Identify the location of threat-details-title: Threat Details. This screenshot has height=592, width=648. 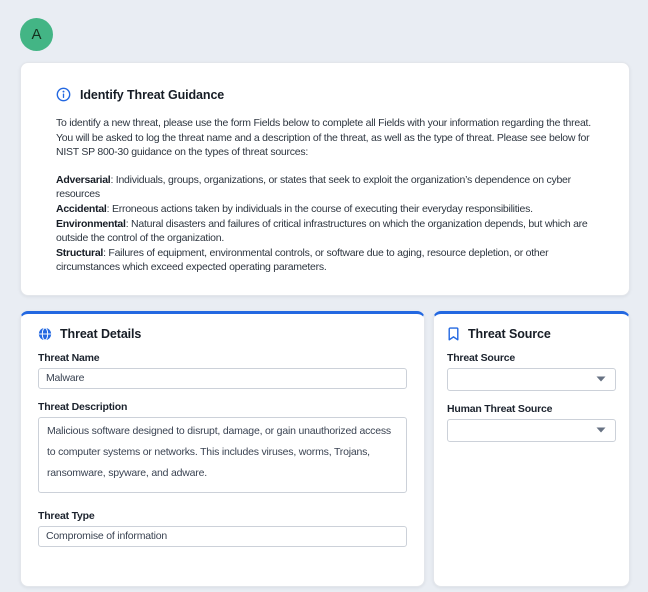
(101, 333).